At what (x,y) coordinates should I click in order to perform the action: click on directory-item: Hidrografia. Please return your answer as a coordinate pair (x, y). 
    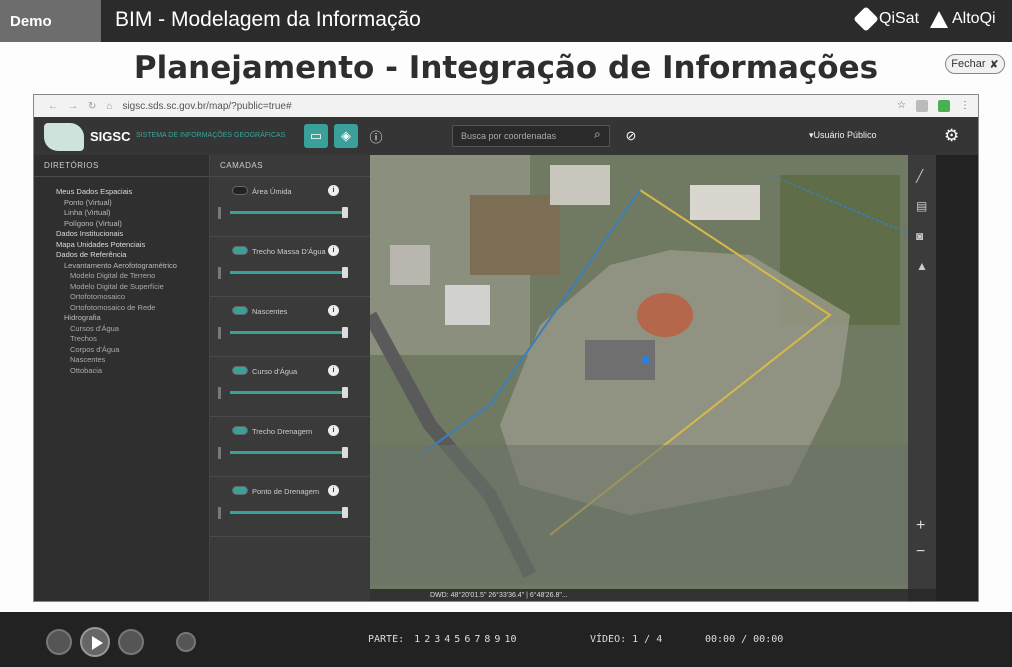
    Looking at the image, I should click on (128, 318).